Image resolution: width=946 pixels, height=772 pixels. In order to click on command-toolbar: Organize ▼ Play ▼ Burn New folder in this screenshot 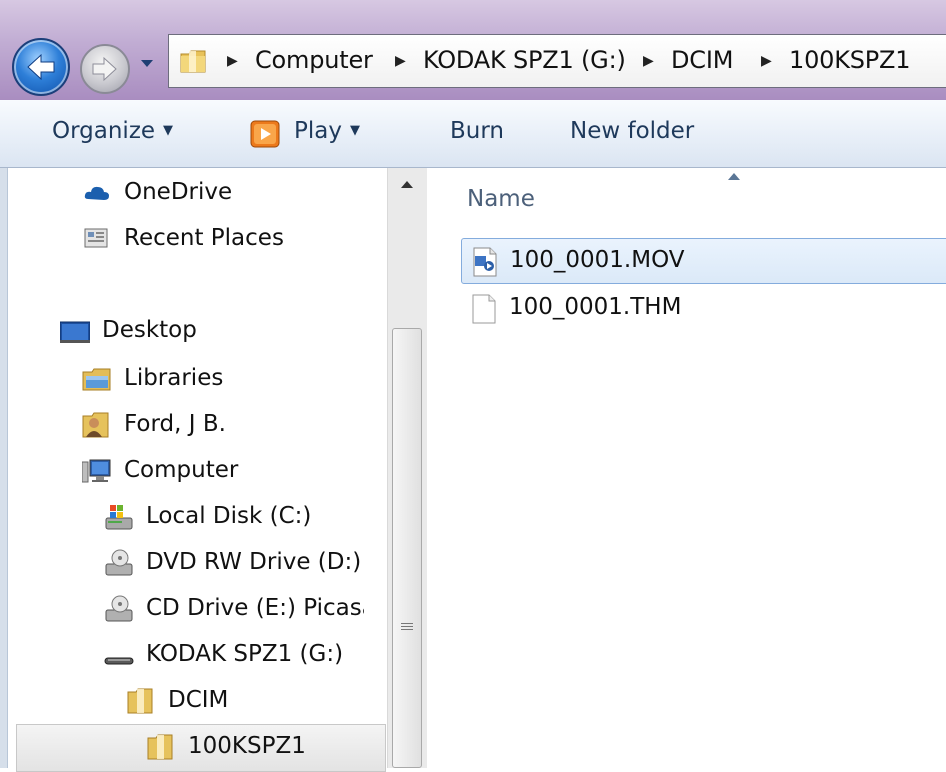, I will do `click(473, 134)`.